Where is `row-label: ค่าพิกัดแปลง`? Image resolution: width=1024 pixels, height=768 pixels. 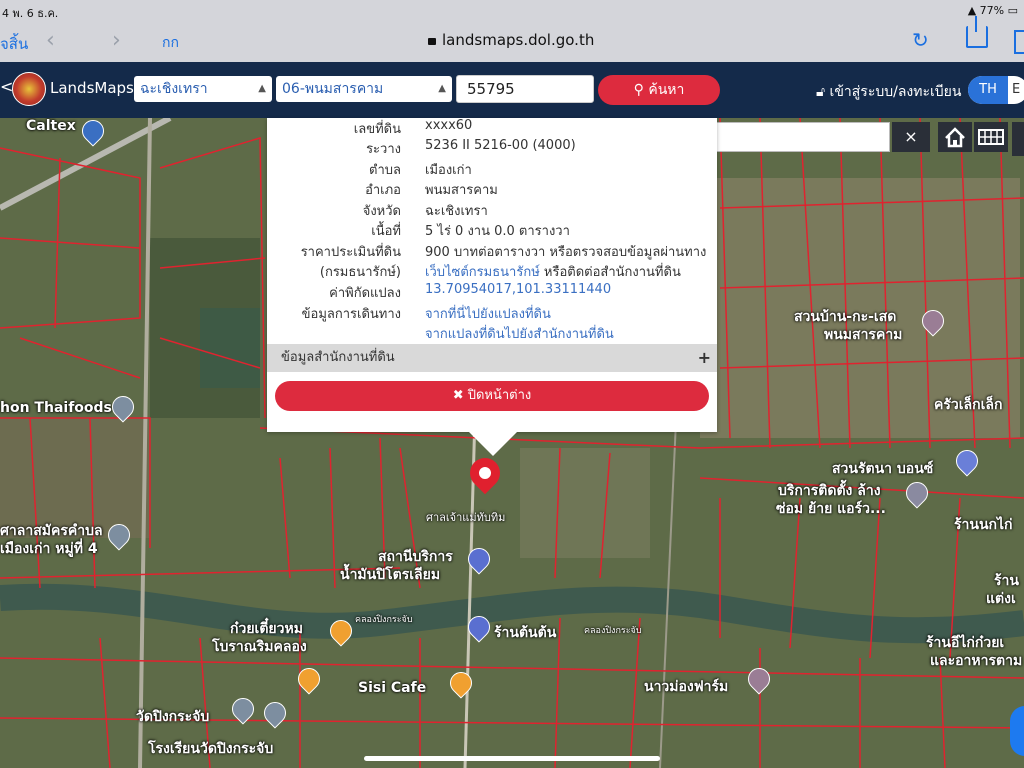 row-label: ค่าพิกัดแปลง is located at coordinates (365, 293).